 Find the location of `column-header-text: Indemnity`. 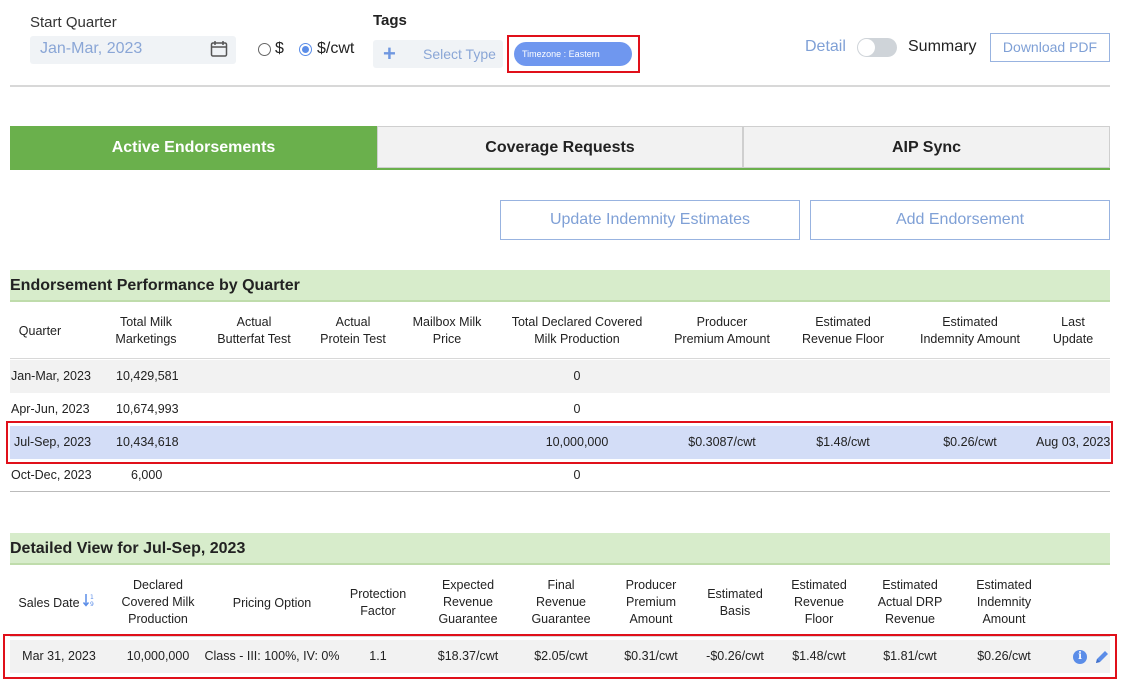

column-header-text: Indemnity is located at coordinates (1004, 602).